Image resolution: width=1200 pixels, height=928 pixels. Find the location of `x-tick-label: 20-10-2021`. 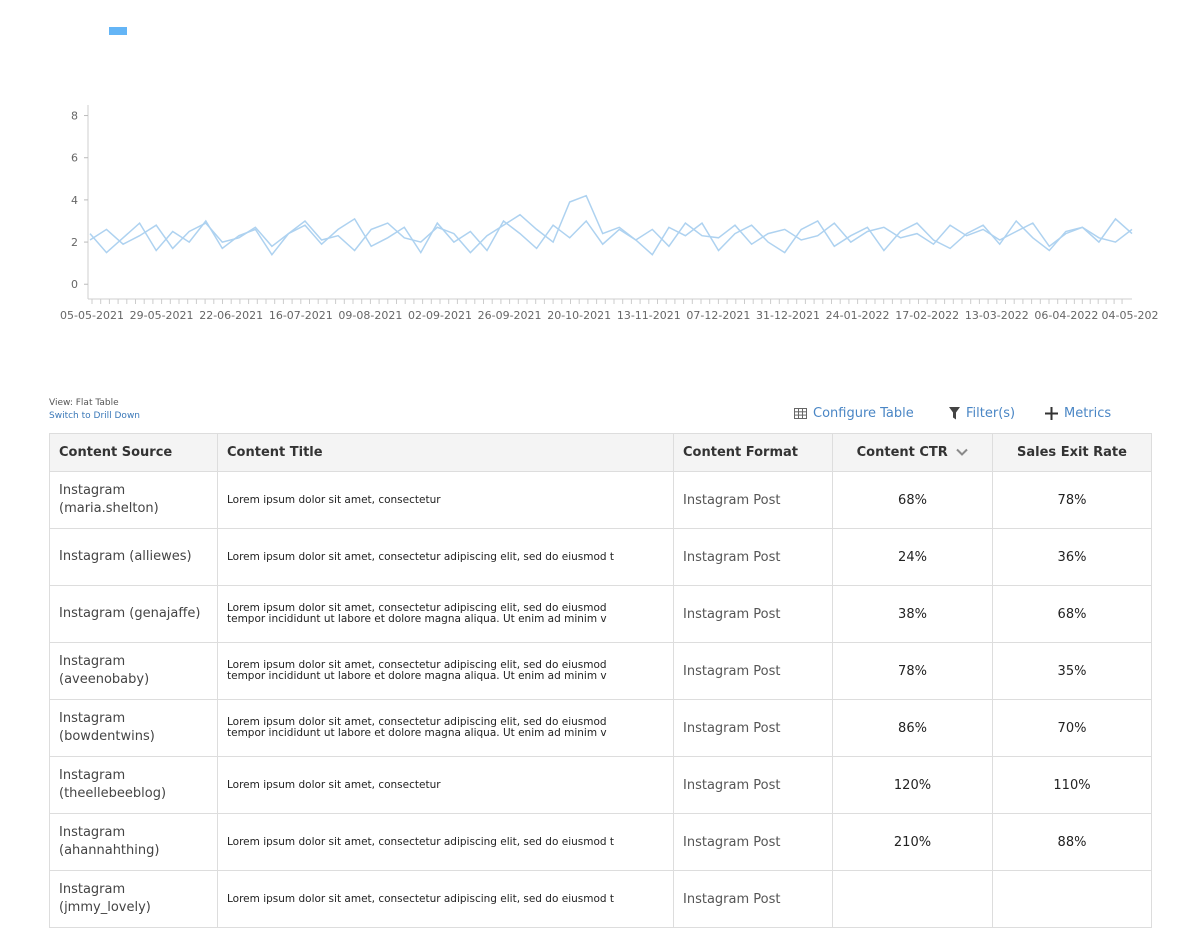

x-tick-label: 20-10-2021 is located at coordinates (579, 315).